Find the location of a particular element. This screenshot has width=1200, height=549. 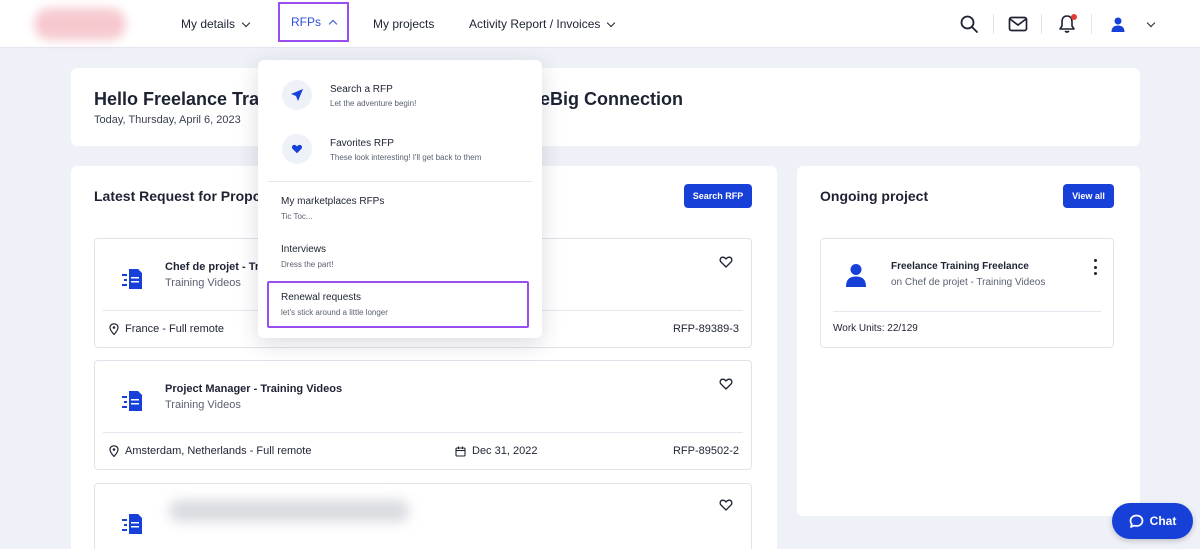

nav-activity-report: Activity Report / Invoices is located at coordinates (542, 24).